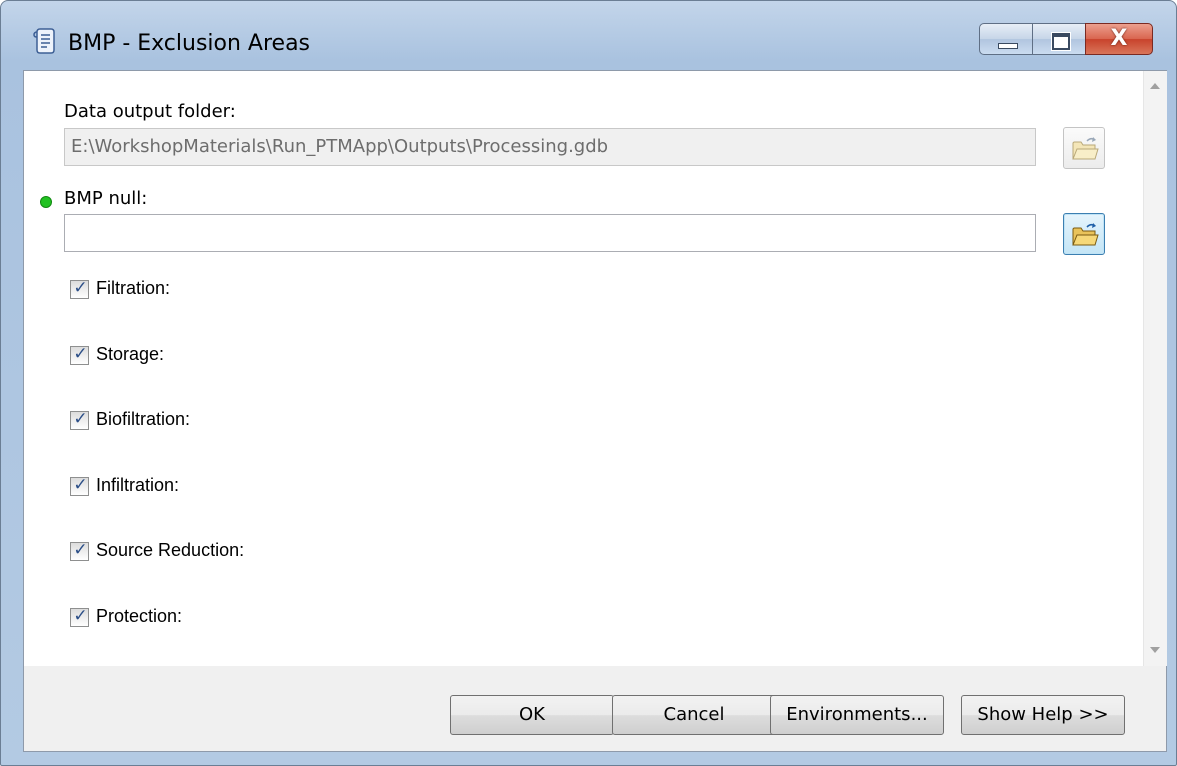 Image resolution: width=1177 pixels, height=766 pixels. I want to click on window-title: BMP - Exclusion Areas, so click(189, 43).